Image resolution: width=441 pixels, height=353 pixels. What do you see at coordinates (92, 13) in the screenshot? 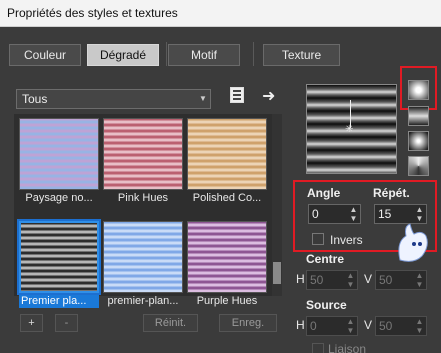
I see `window-title: Propriétés des styles et textures` at bounding box center [92, 13].